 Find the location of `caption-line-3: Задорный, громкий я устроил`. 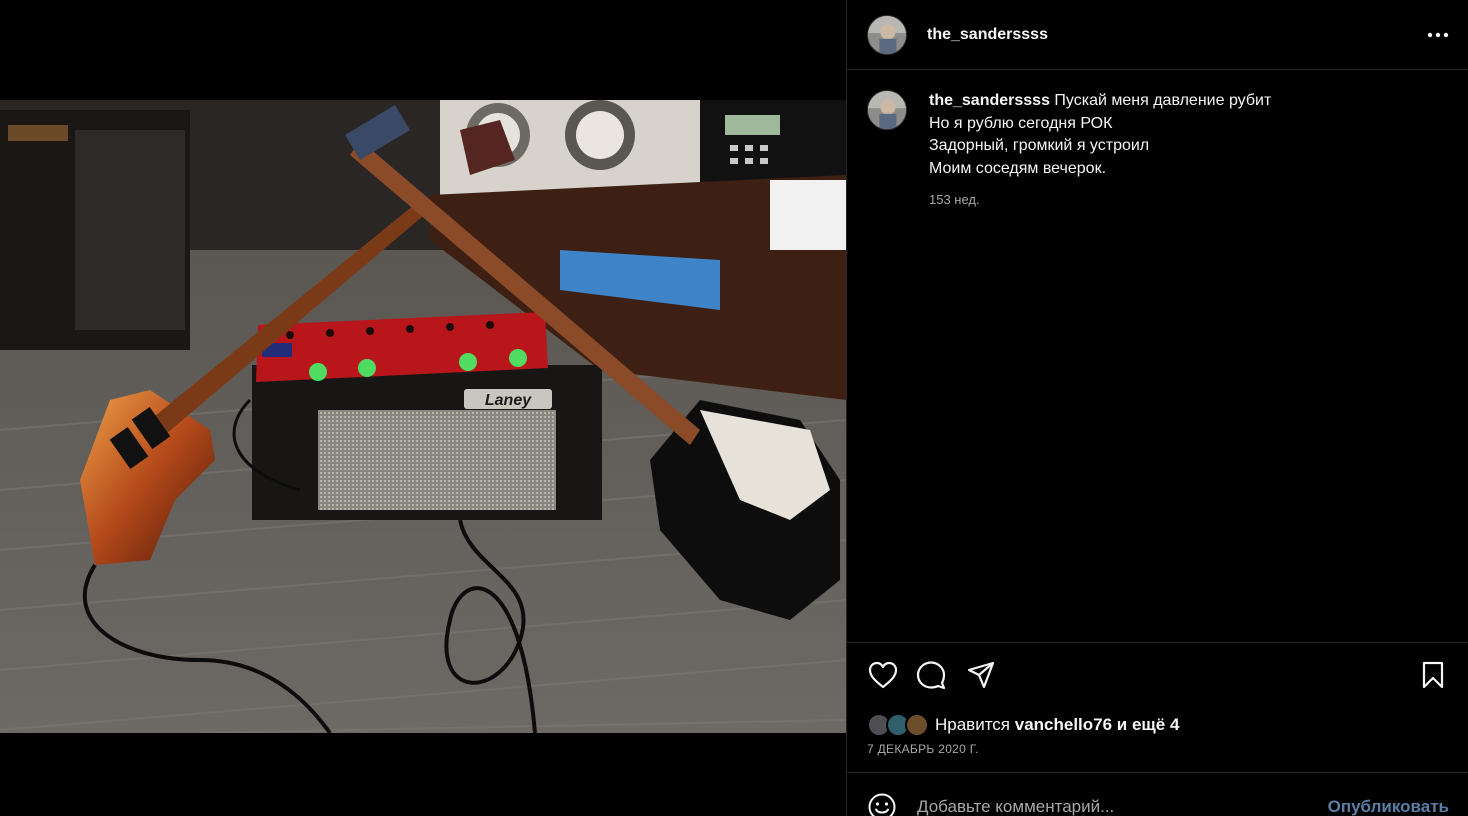

caption-line-3: Задорный, громкий я устроил is located at coordinates (1039, 146).